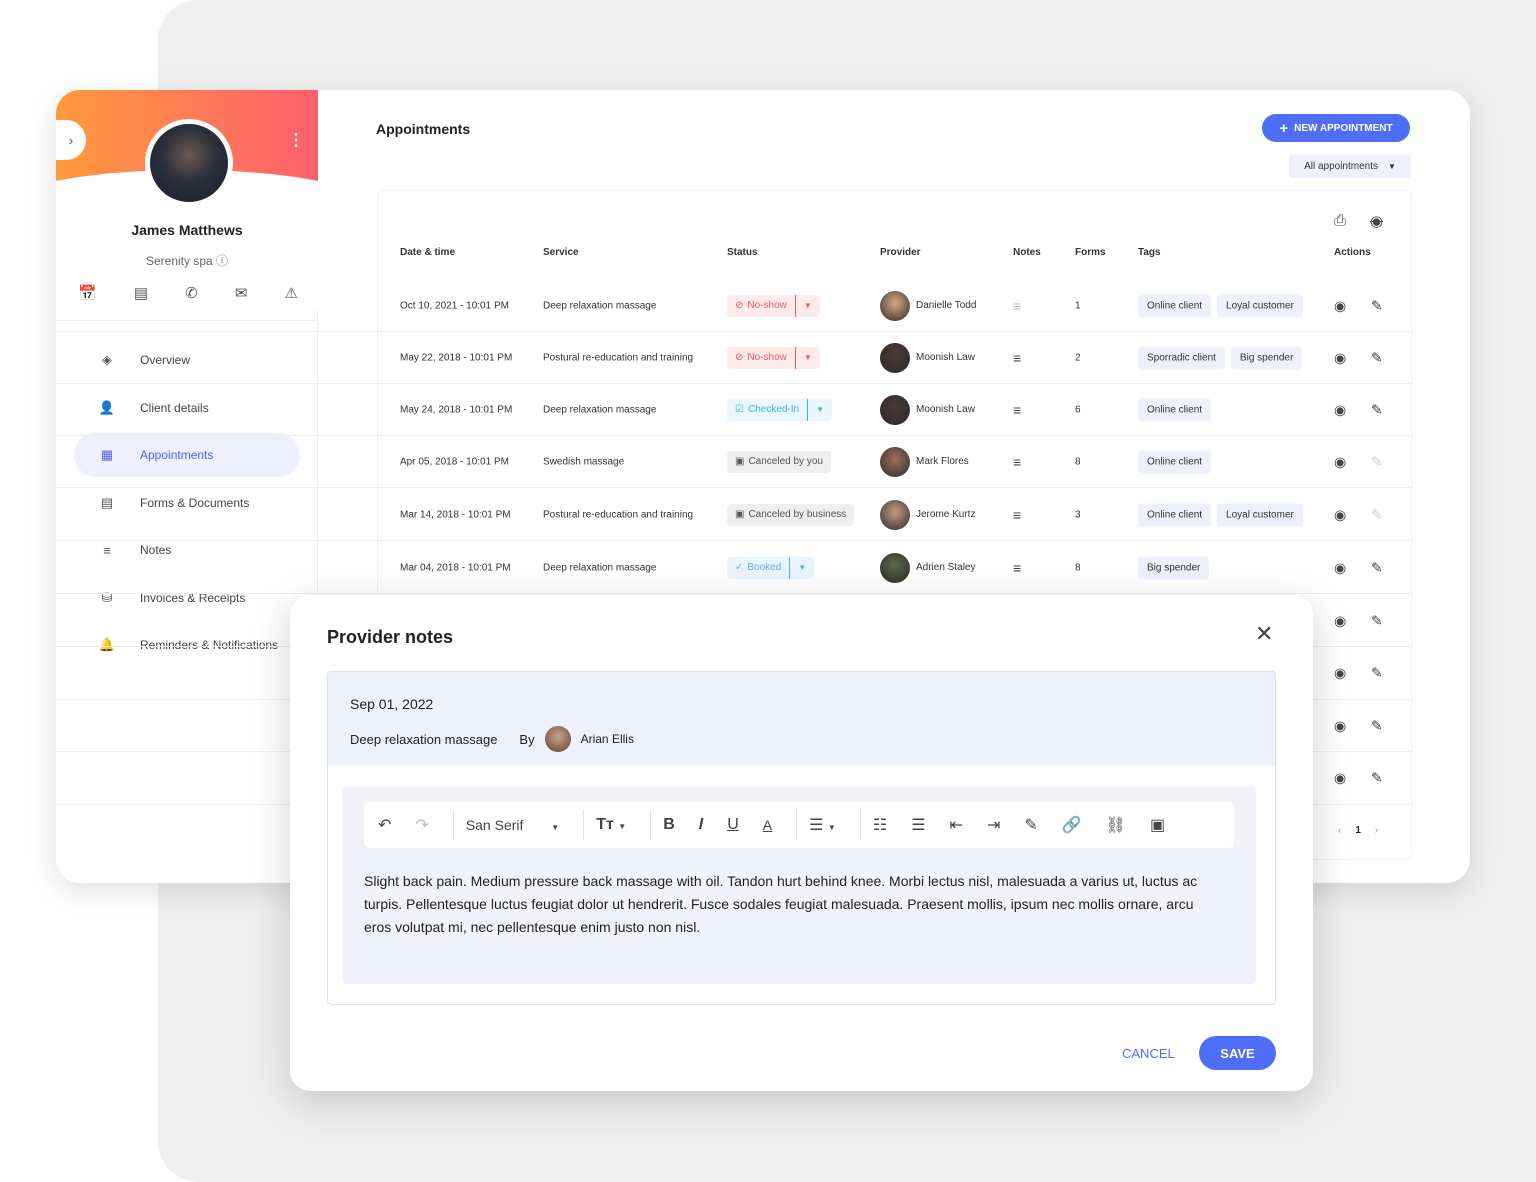 This screenshot has height=1182, width=1536. I want to click on provider-name: Adrien Staley, so click(946, 567).